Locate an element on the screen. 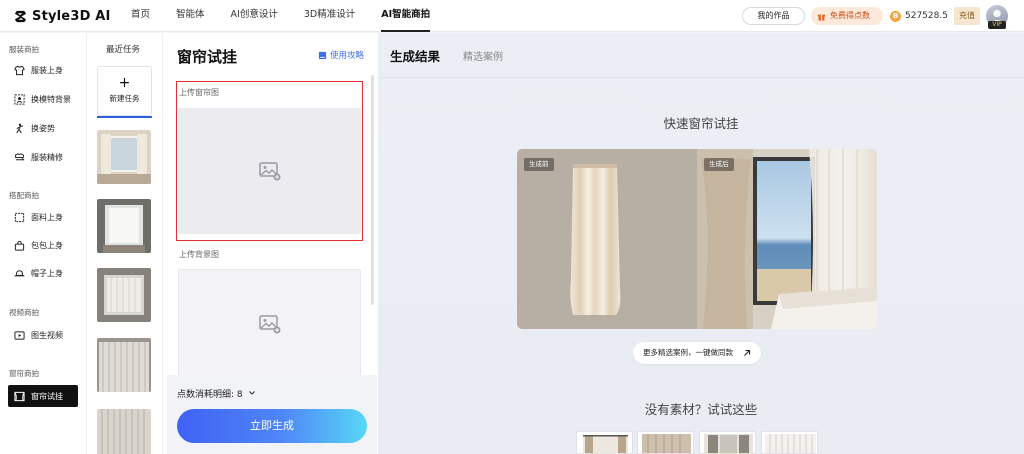 This screenshot has width=1024, height=454. vip-badge: VIP is located at coordinates (997, 25).